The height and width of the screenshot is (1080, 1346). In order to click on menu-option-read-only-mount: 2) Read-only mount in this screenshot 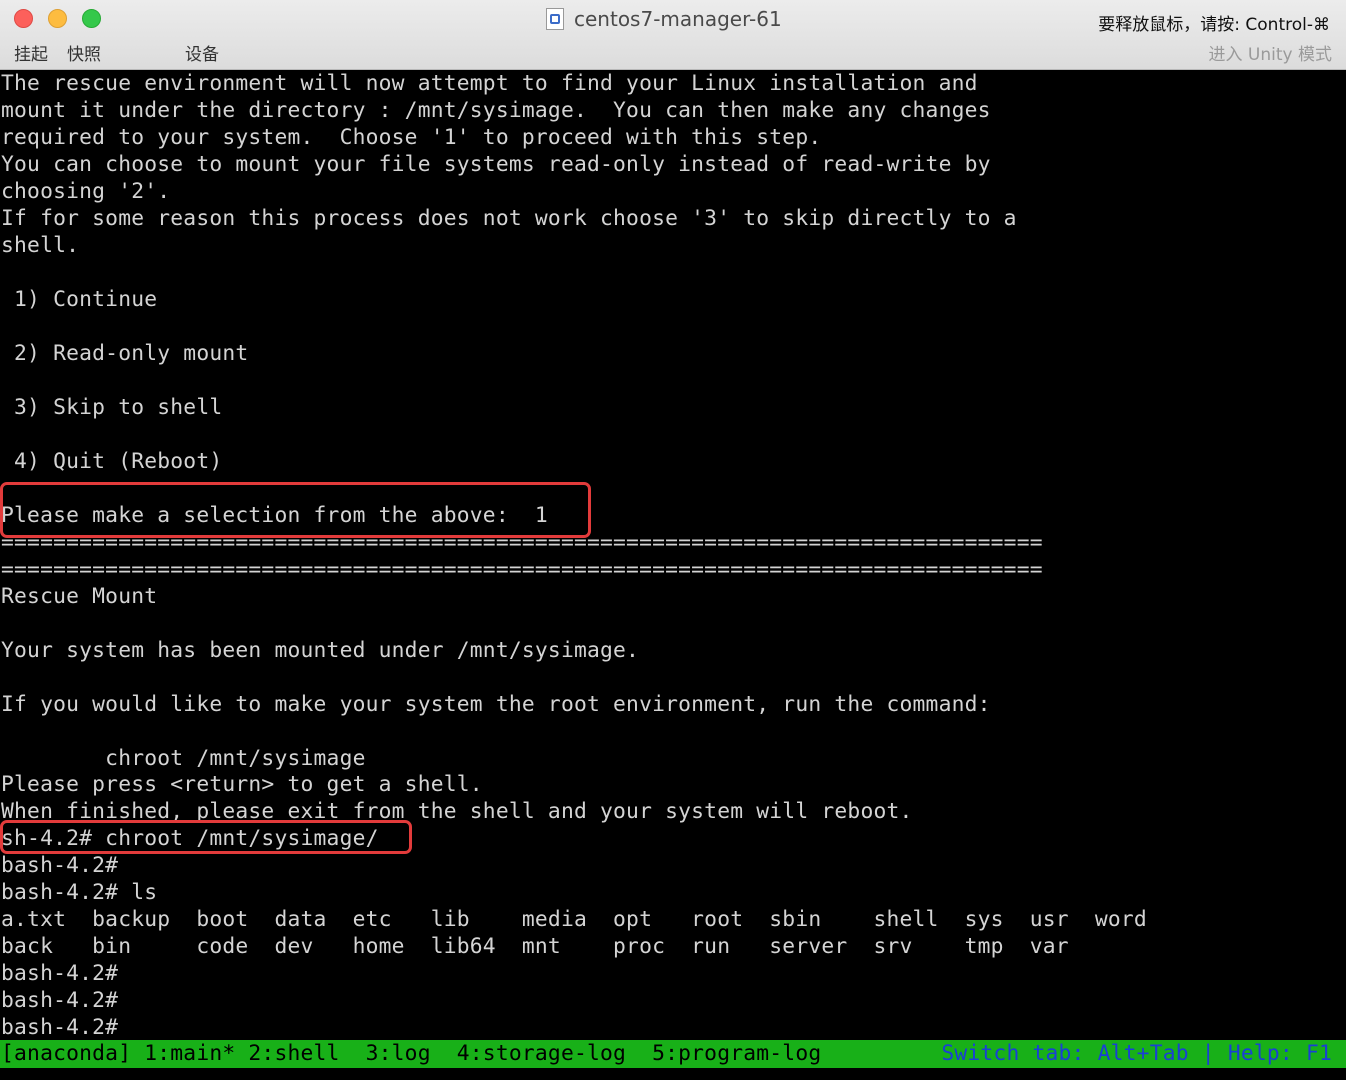, I will do `click(125, 353)`.